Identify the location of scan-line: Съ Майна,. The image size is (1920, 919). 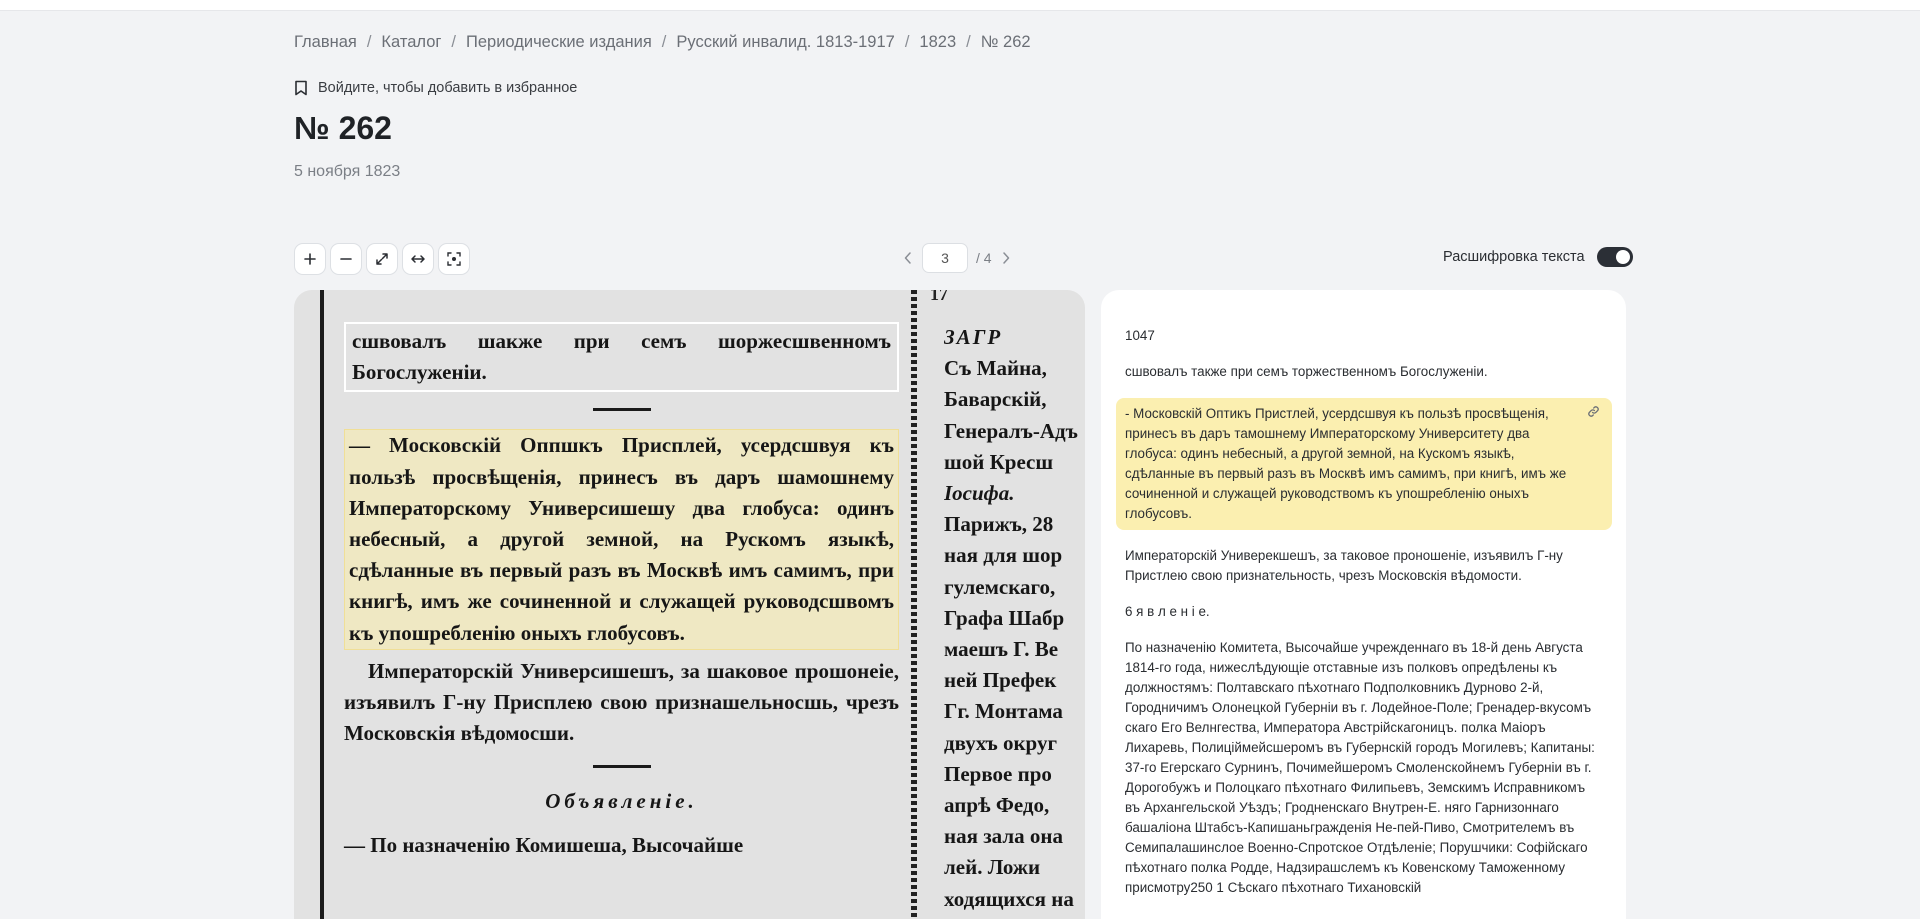
(995, 368).